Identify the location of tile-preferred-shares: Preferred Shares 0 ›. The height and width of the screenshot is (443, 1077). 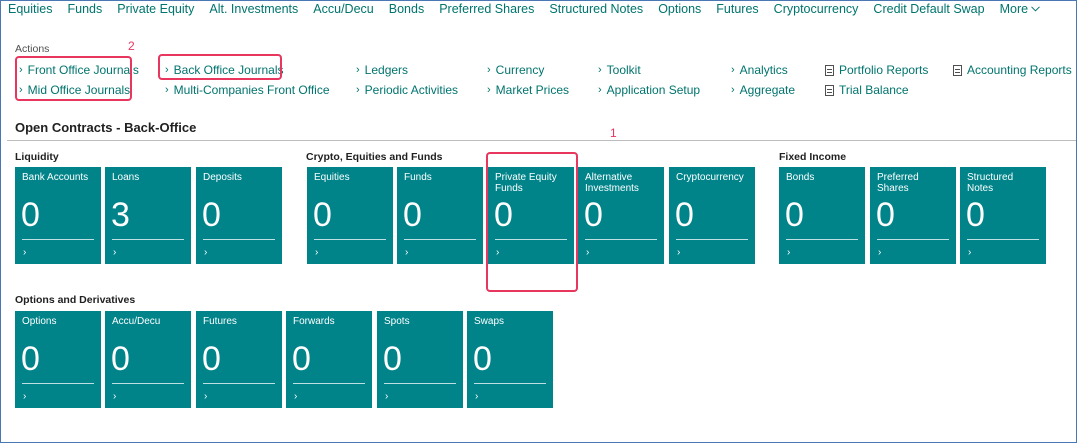
(913, 215).